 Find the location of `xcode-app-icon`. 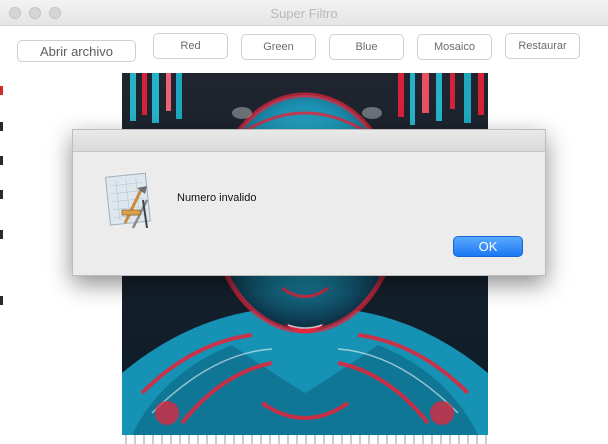

xcode-app-icon is located at coordinates (132, 201).